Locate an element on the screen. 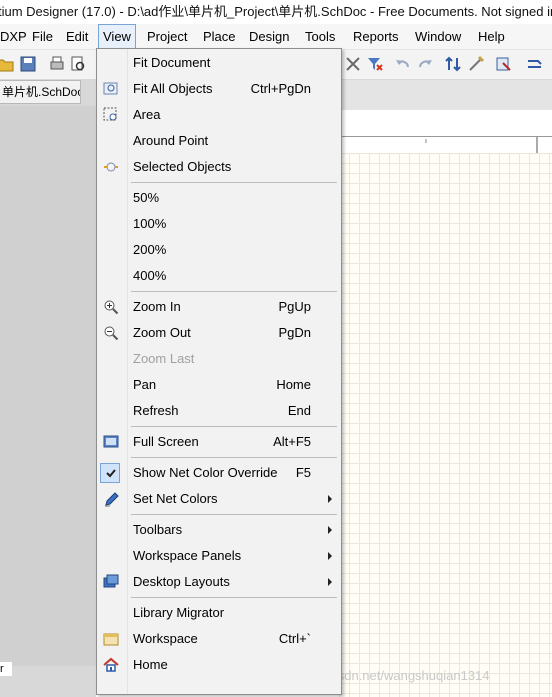  menu-item-label: Fit Document is located at coordinates (172, 62).